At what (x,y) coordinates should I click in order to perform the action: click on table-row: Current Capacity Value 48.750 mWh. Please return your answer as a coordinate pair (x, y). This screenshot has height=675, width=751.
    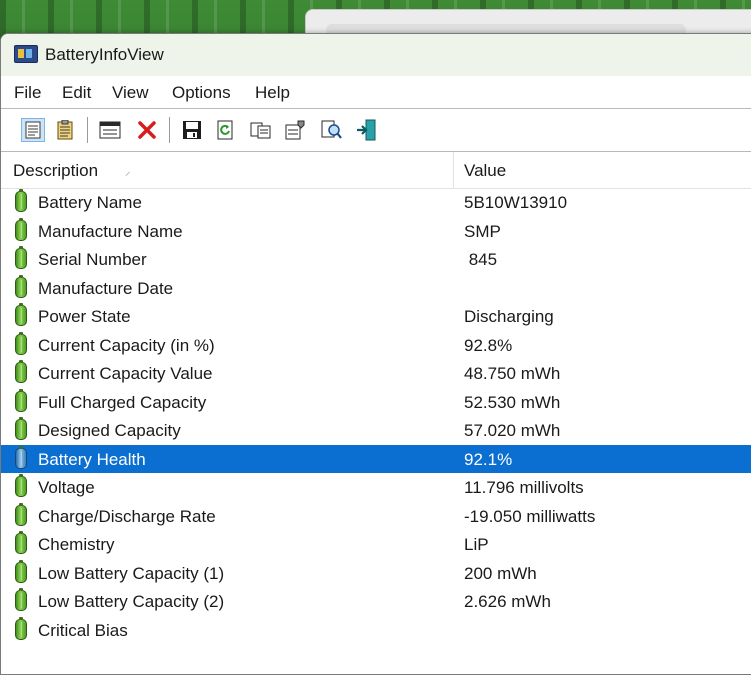
    Looking at the image, I should click on (376, 373).